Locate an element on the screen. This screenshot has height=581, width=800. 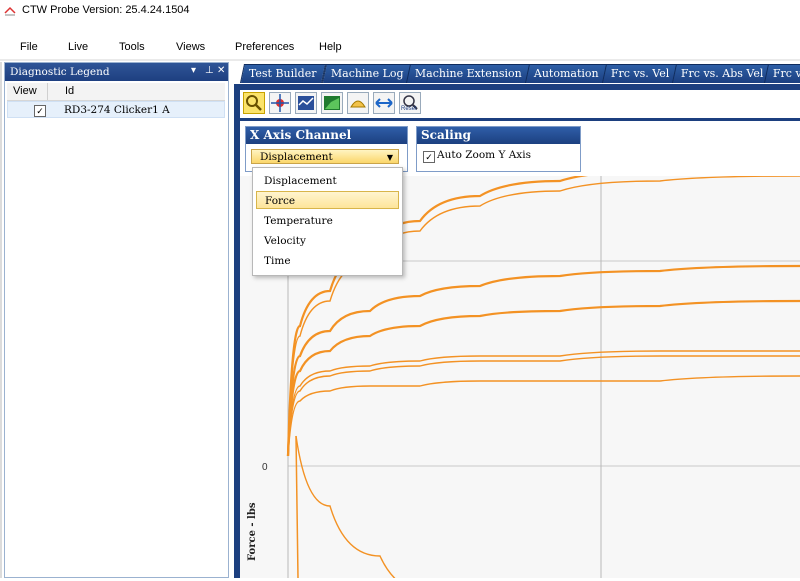
fill-chart-icon is located at coordinates (332, 103).